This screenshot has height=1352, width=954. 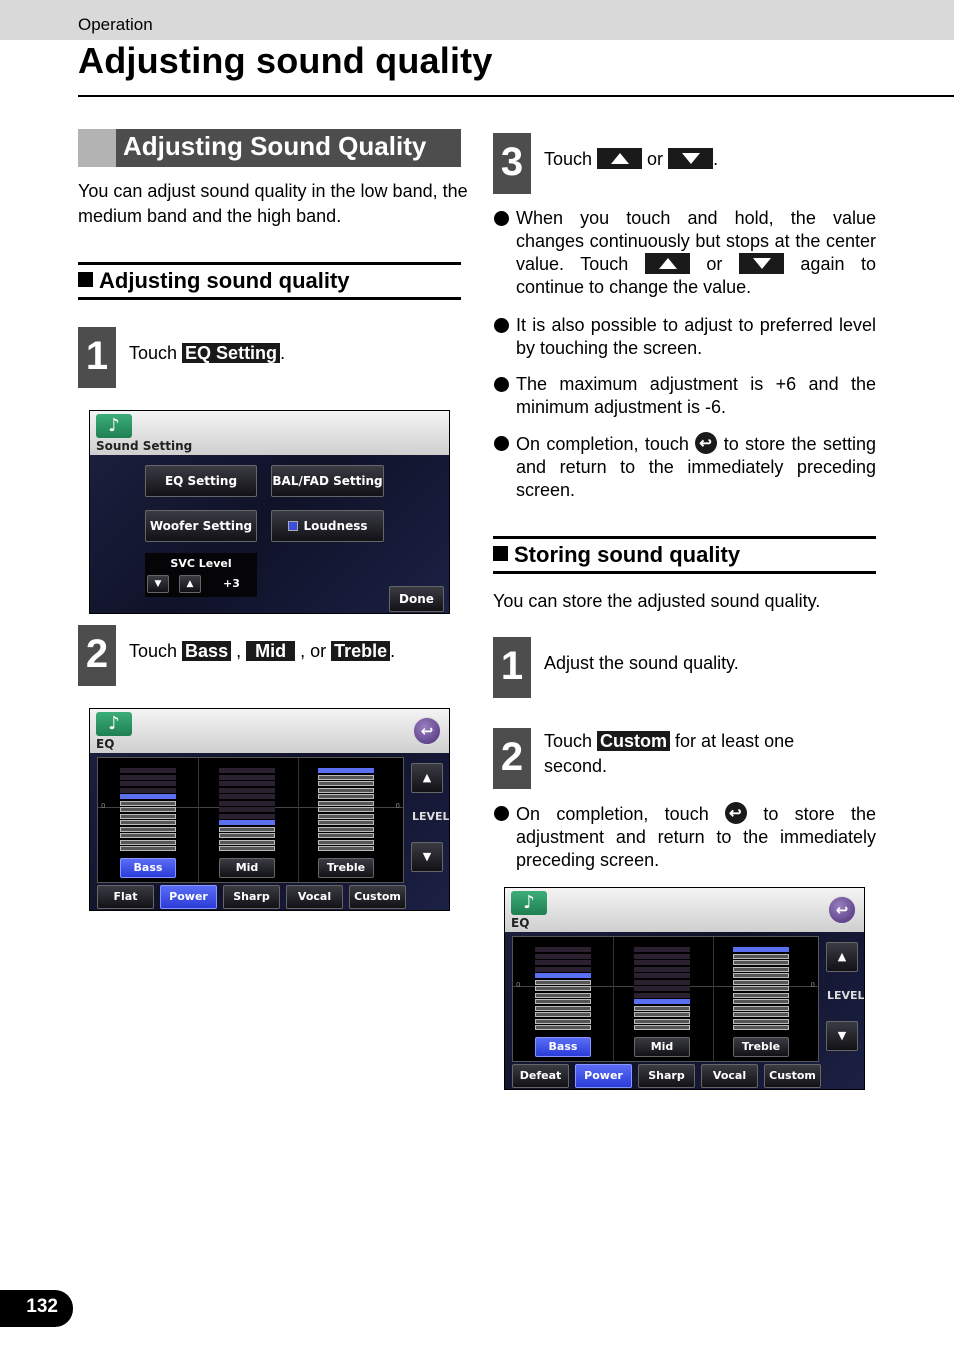 I want to click on bass-key: Bass, so click(x=207, y=651).